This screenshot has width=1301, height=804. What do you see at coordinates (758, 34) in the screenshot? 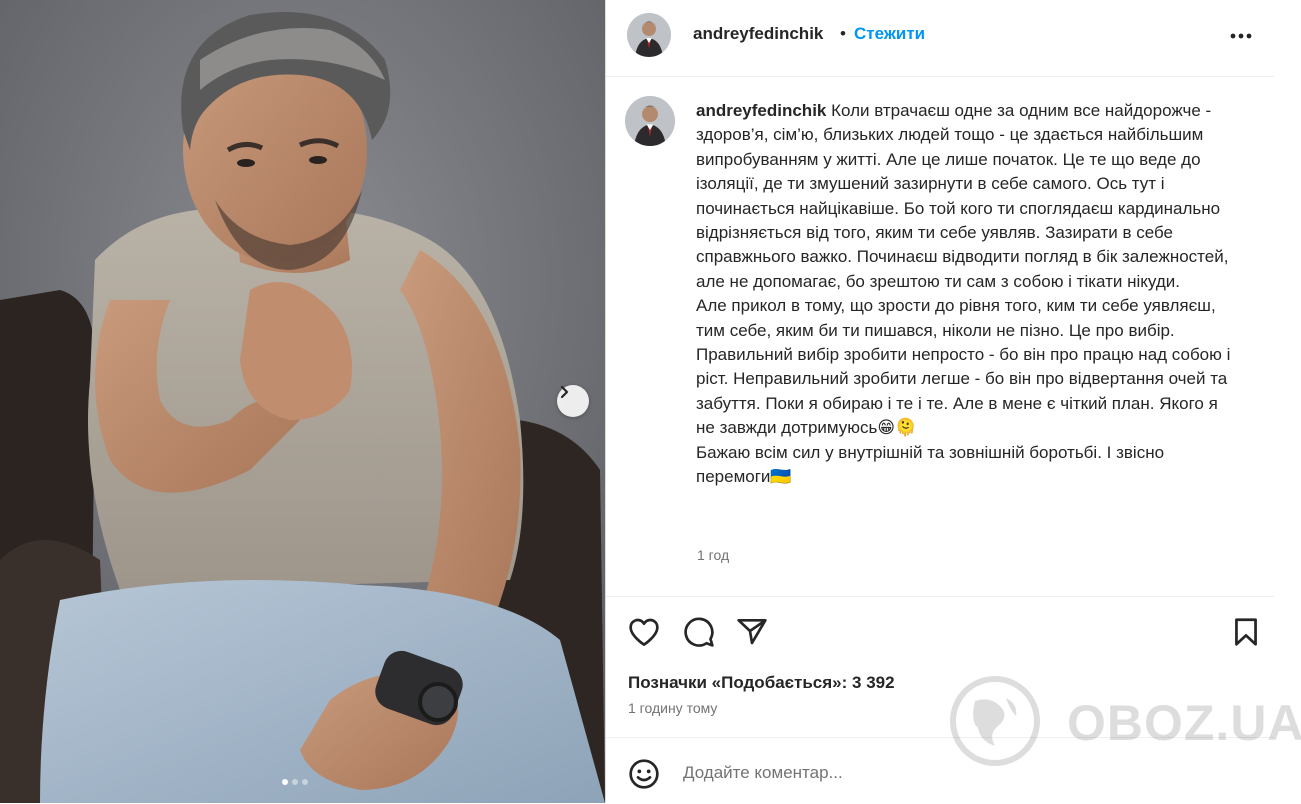
I see `header-username: andreyfedinchik` at bounding box center [758, 34].